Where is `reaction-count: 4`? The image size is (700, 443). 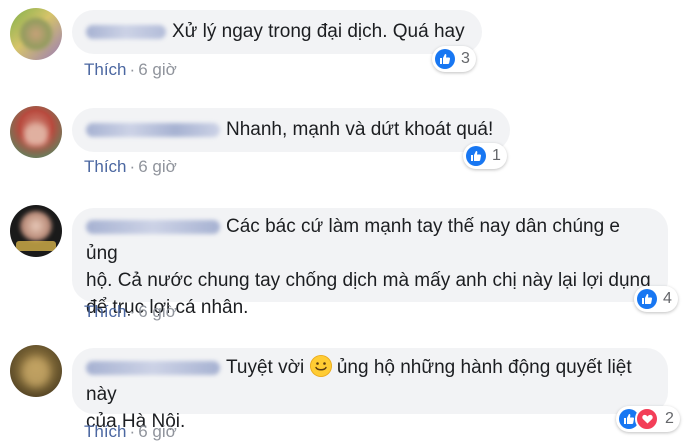
reaction-count: 4 is located at coordinates (667, 298).